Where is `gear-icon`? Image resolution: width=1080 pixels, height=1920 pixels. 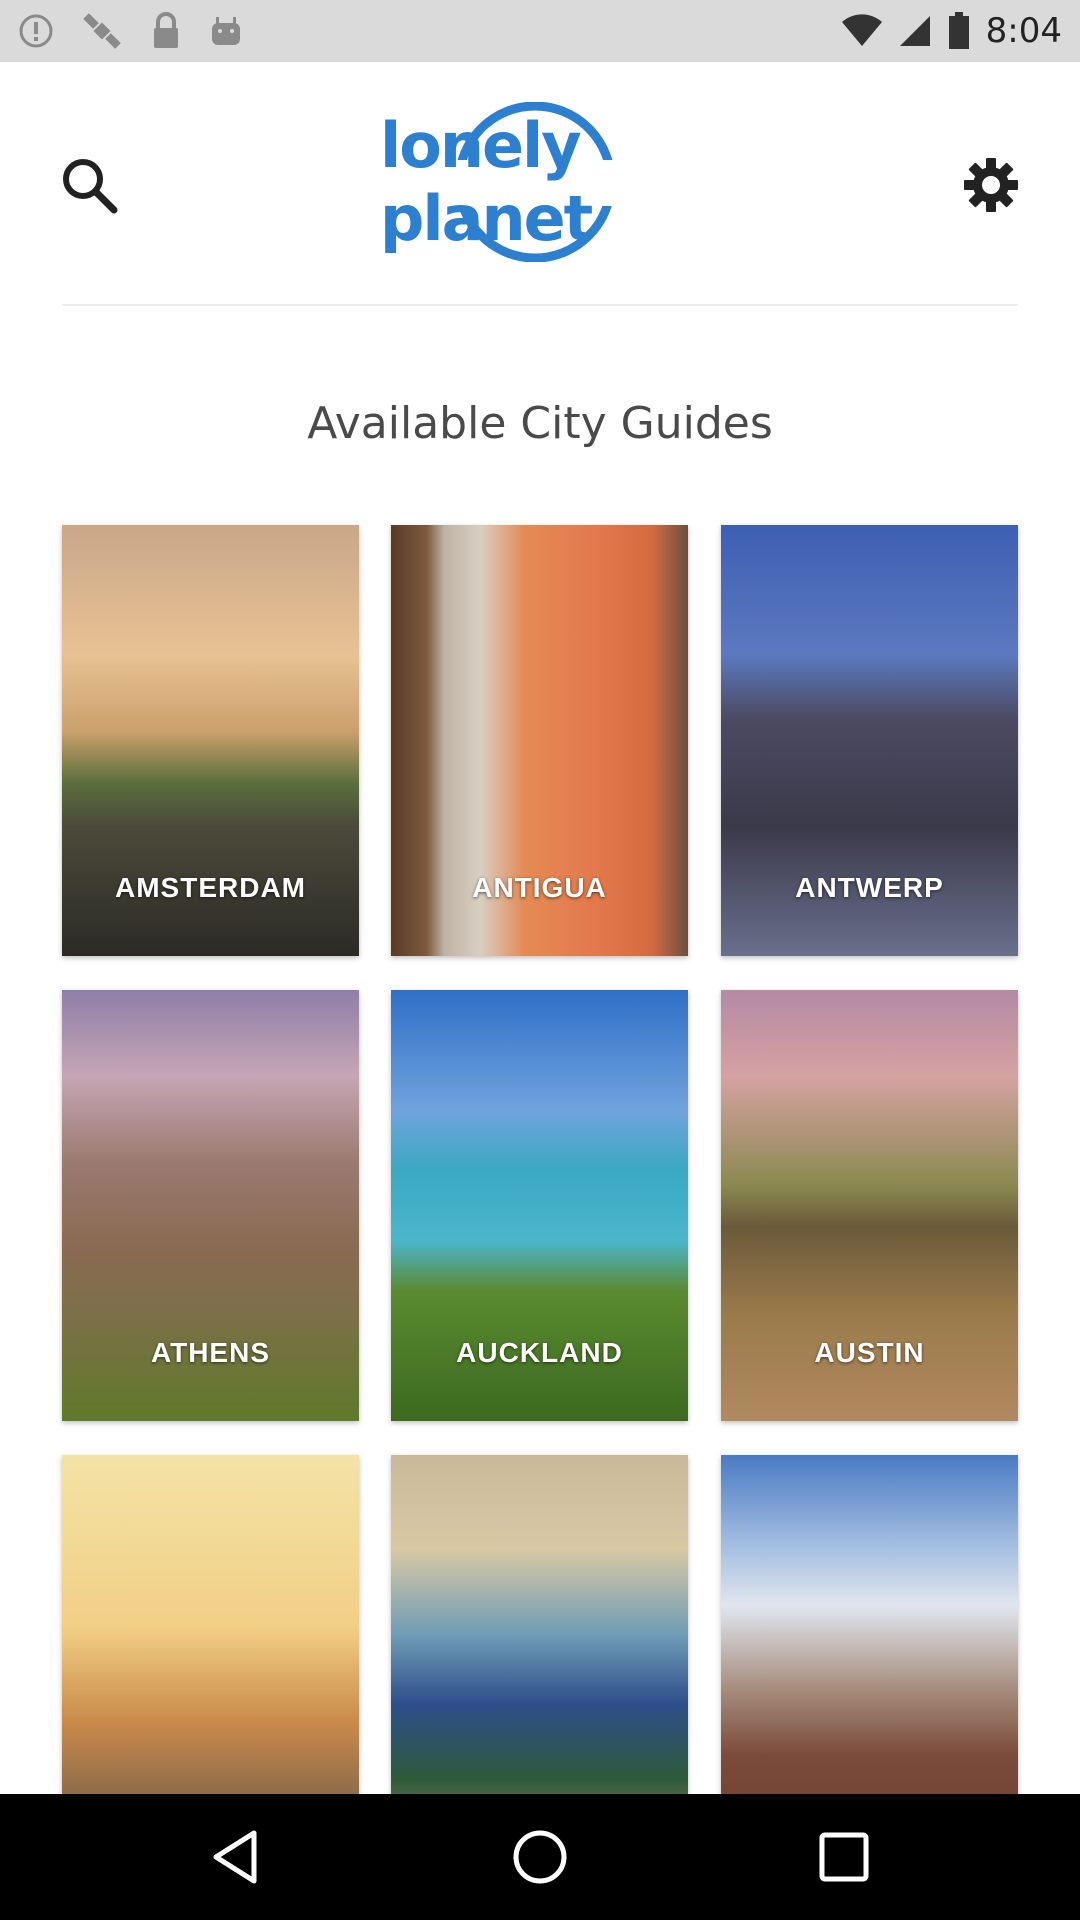 gear-icon is located at coordinates (991, 185).